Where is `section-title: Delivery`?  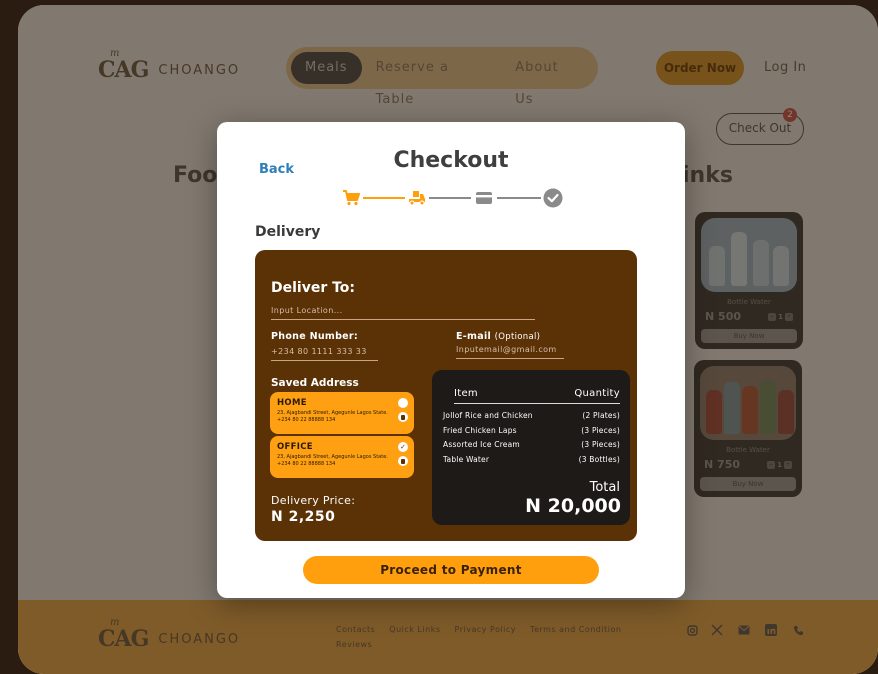
section-title: Delivery is located at coordinates (288, 232).